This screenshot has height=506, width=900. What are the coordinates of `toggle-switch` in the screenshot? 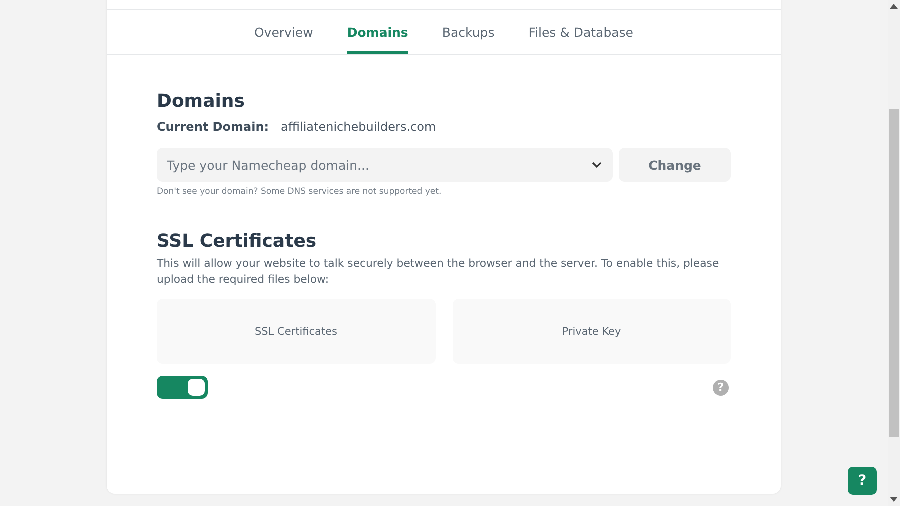 It's located at (182, 387).